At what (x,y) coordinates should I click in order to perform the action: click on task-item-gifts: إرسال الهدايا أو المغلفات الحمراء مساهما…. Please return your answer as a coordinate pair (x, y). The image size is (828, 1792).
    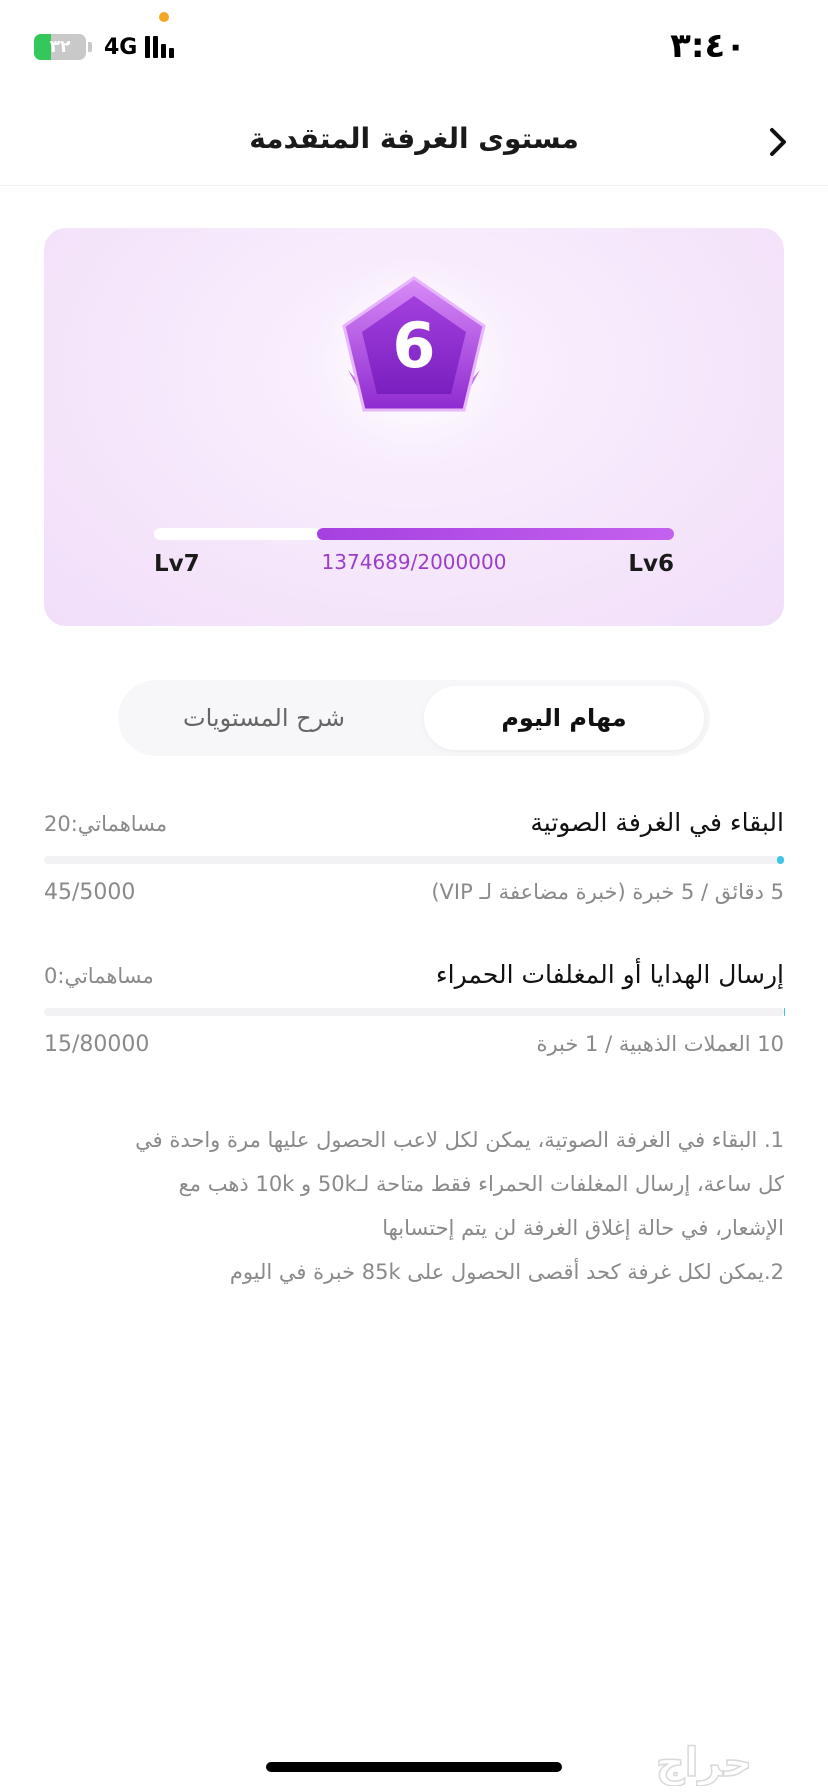
    Looking at the image, I should click on (414, 1015).